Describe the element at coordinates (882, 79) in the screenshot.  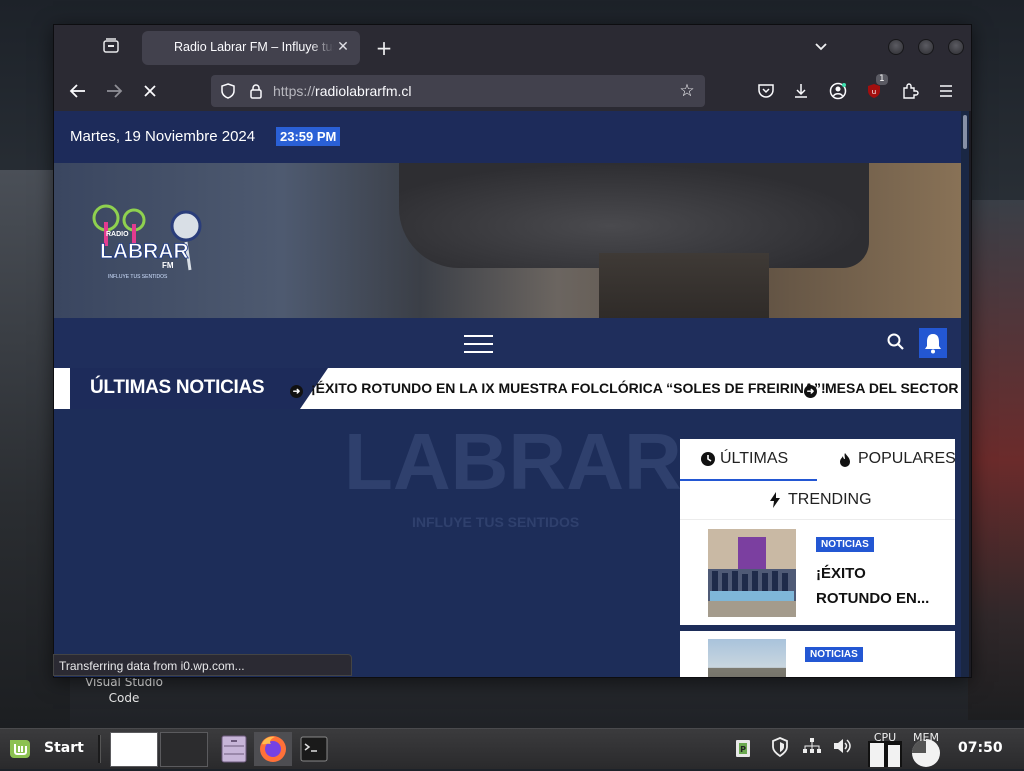
I see `extension-badge: 1` at that location.